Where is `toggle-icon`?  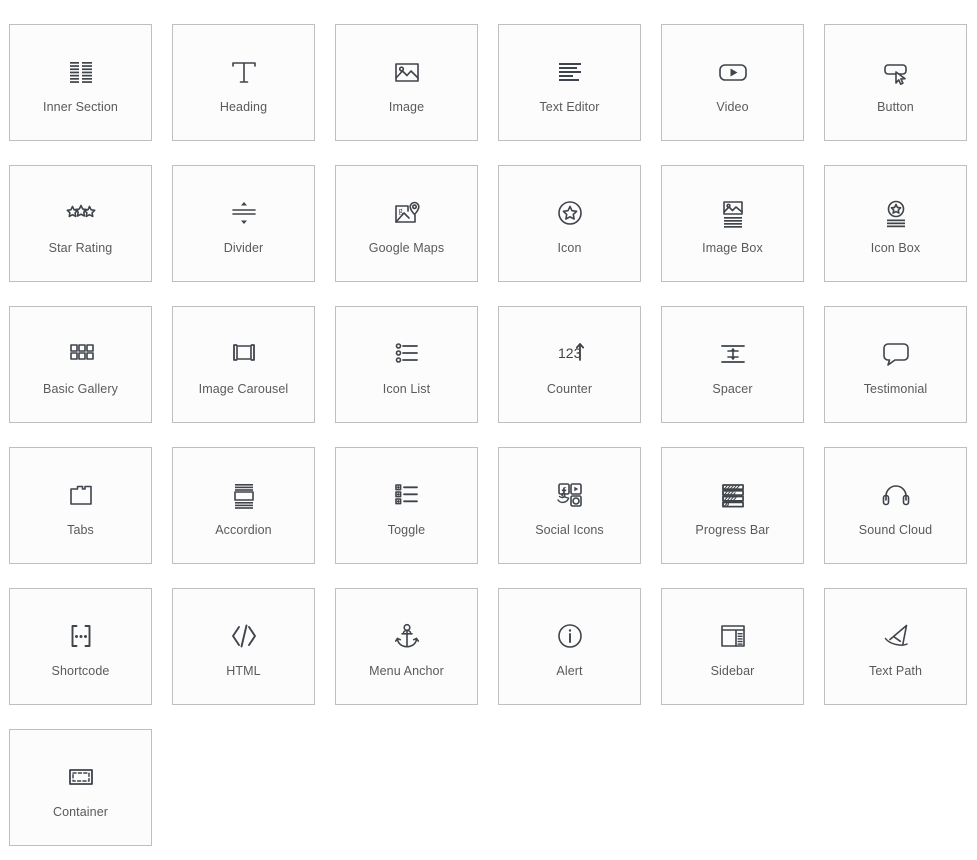
toggle-icon is located at coordinates (407, 495).